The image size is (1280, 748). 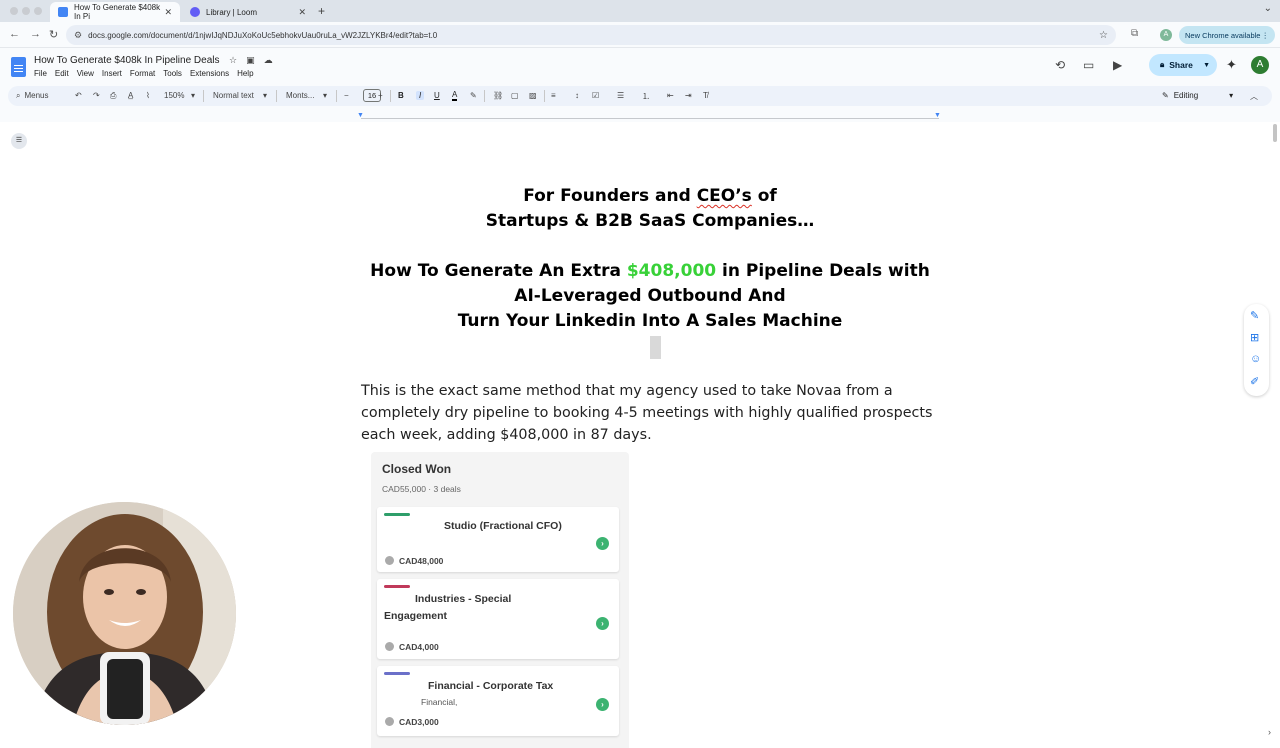 What do you see at coordinates (96, 95) in the screenshot?
I see `redo-icon: ↷` at bounding box center [96, 95].